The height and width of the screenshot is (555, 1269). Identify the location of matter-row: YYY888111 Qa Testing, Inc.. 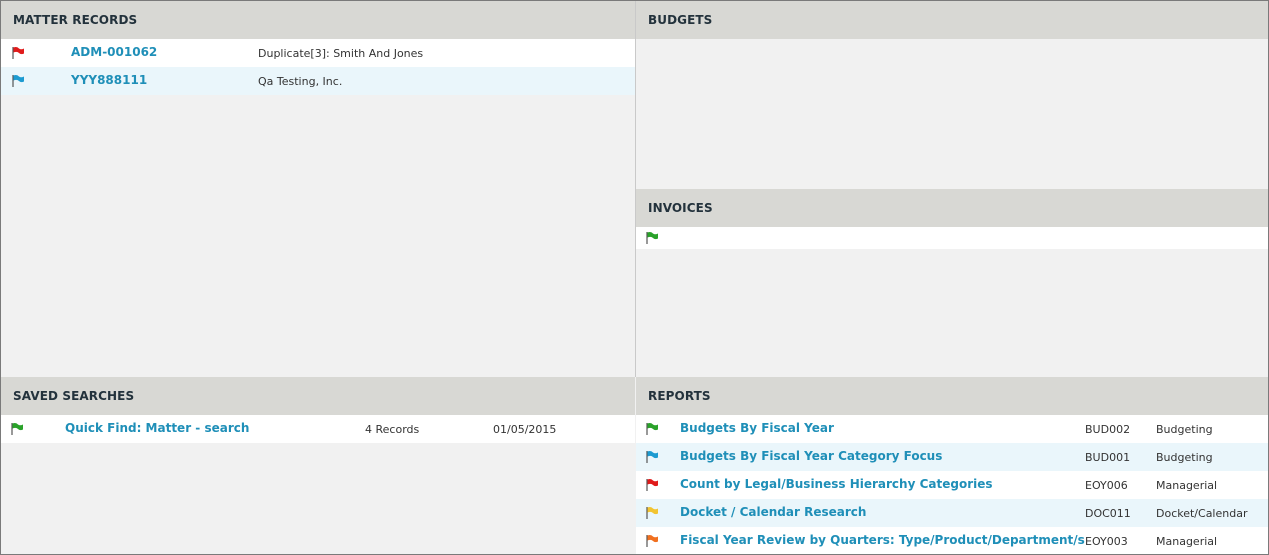
(318, 81).